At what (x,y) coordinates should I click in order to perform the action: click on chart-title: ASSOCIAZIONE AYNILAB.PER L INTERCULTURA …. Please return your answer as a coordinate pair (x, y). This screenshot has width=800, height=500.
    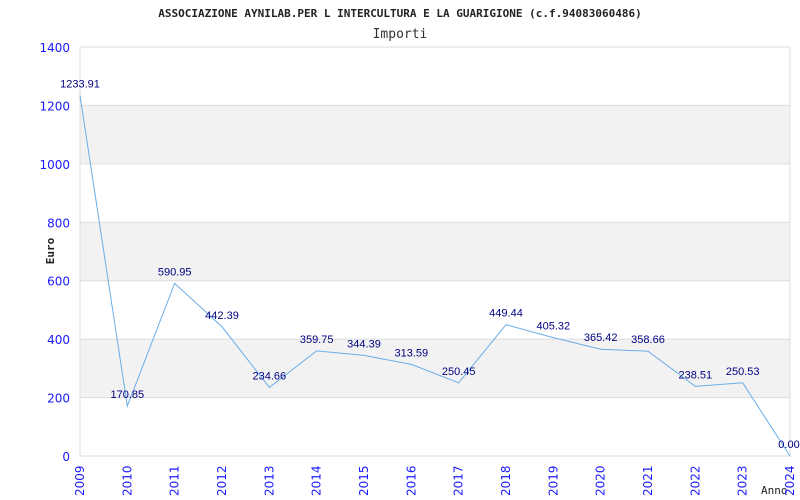
    Looking at the image, I should click on (399, 13).